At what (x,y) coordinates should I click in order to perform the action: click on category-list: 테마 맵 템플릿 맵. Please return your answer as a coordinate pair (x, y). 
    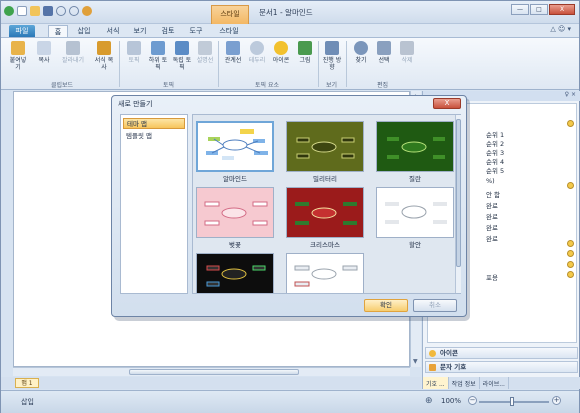
    Looking at the image, I should click on (154, 204).